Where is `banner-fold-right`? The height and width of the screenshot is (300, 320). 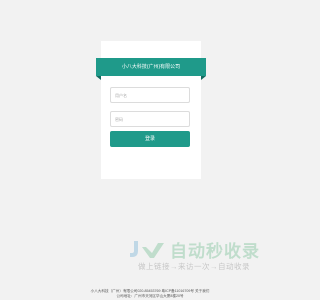 banner-fold-right is located at coordinates (203, 78).